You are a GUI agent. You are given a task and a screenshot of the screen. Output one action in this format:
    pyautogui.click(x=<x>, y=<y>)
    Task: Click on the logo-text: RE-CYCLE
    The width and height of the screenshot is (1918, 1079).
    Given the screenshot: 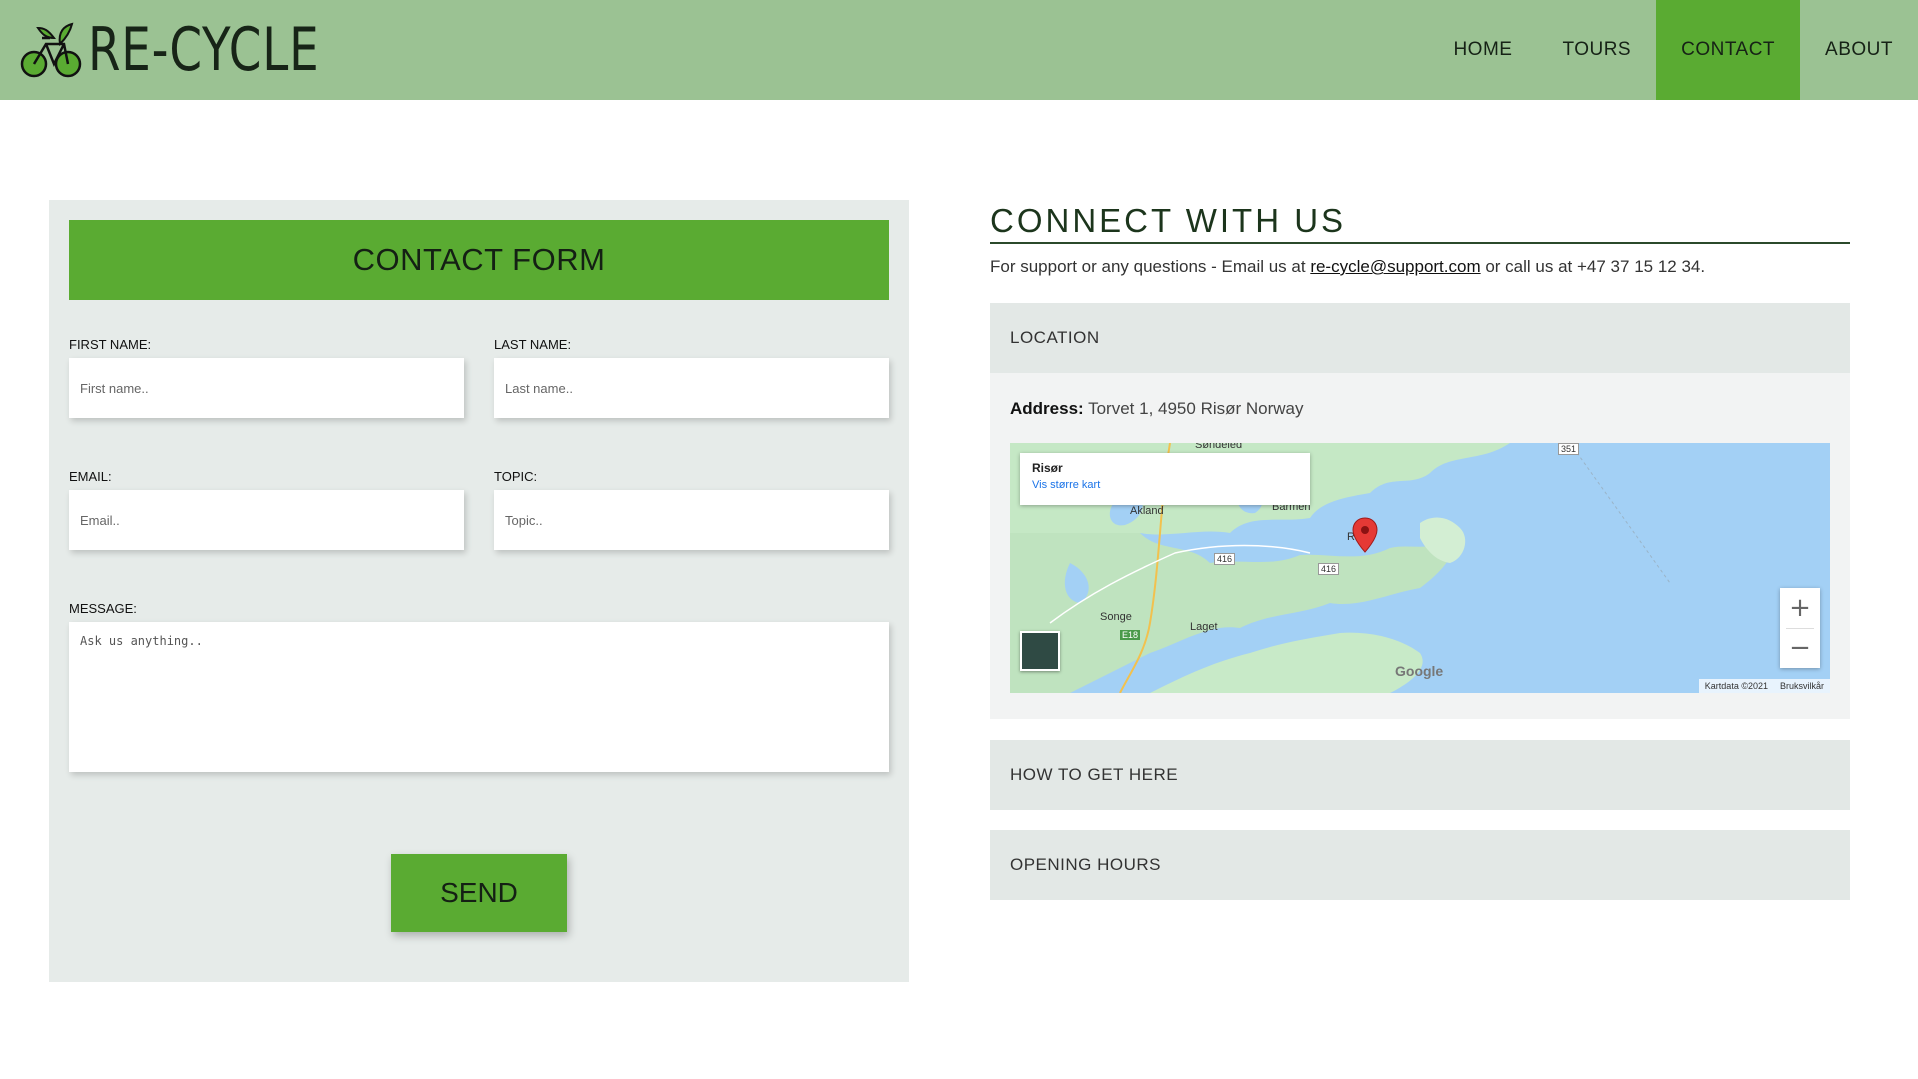 What is the action you would take?
    pyautogui.click(x=204, y=50)
    